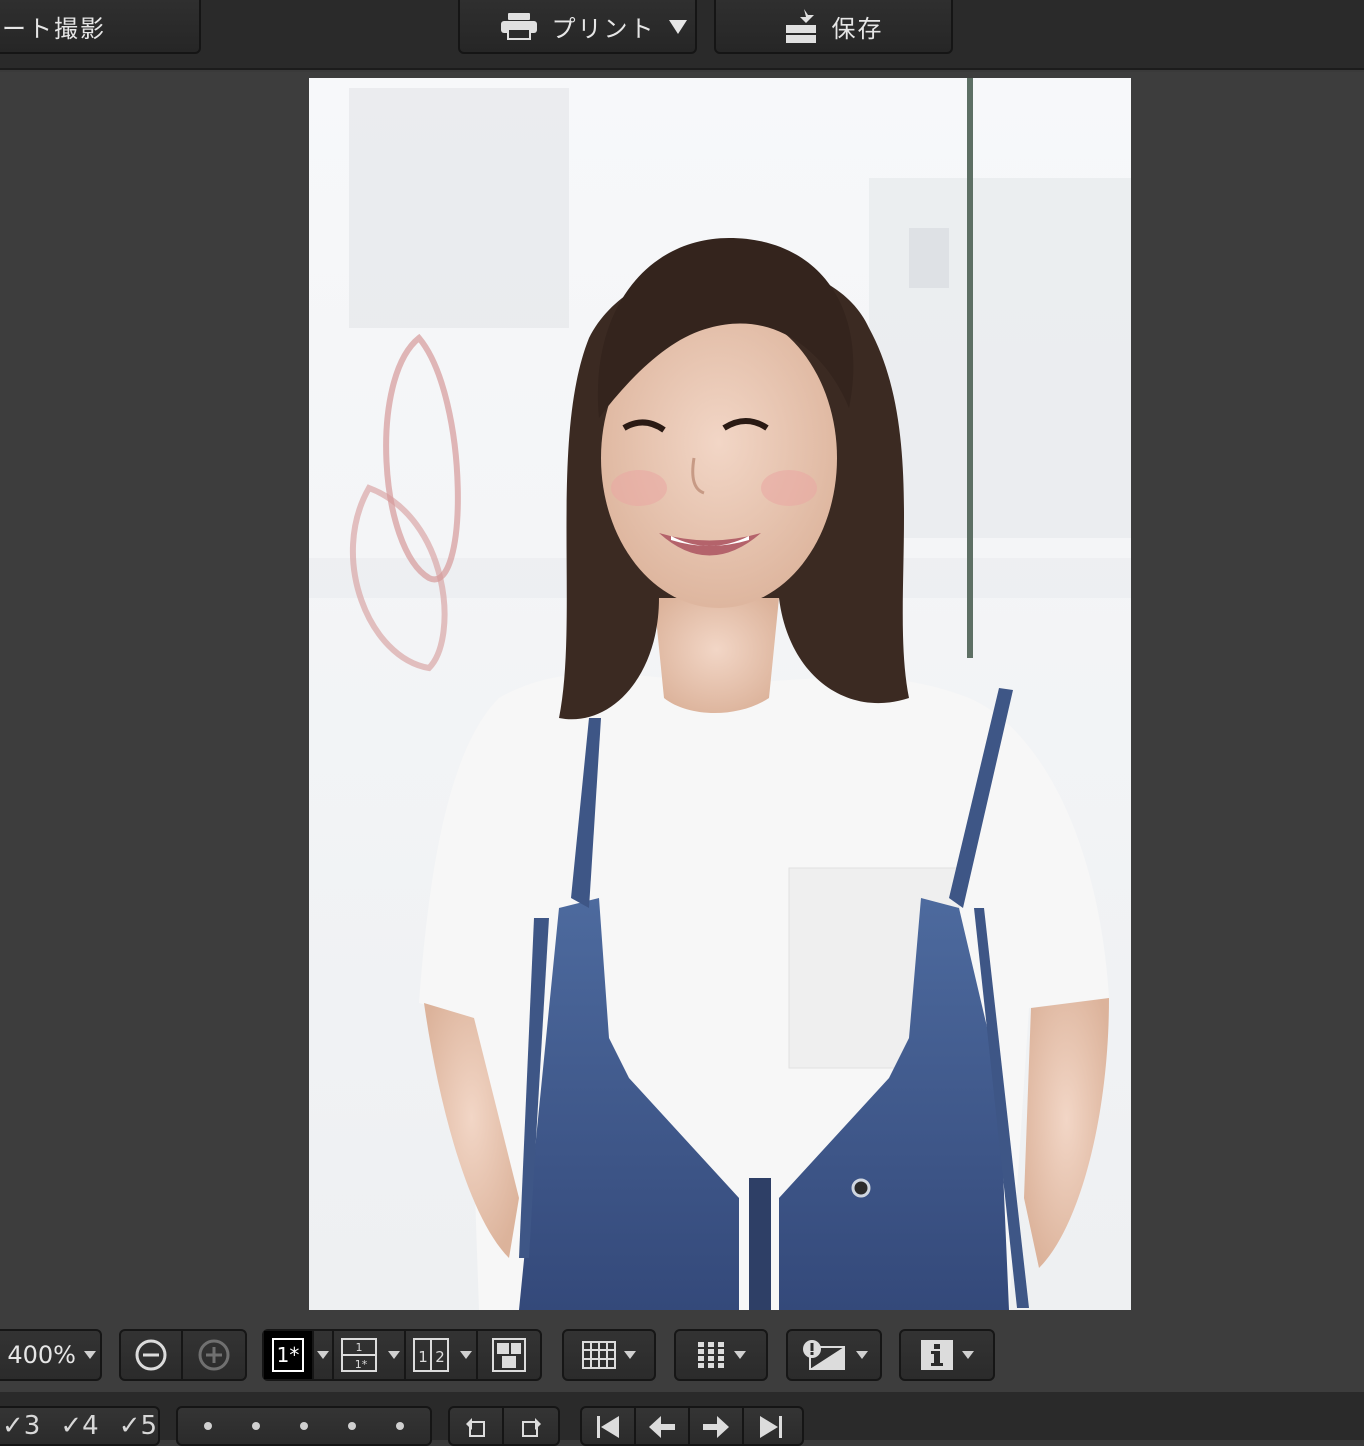 The width and height of the screenshot is (1364, 1446). What do you see at coordinates (801, 26) in the screenshot?
I see `save-icon` at bounding box center [801, 26].